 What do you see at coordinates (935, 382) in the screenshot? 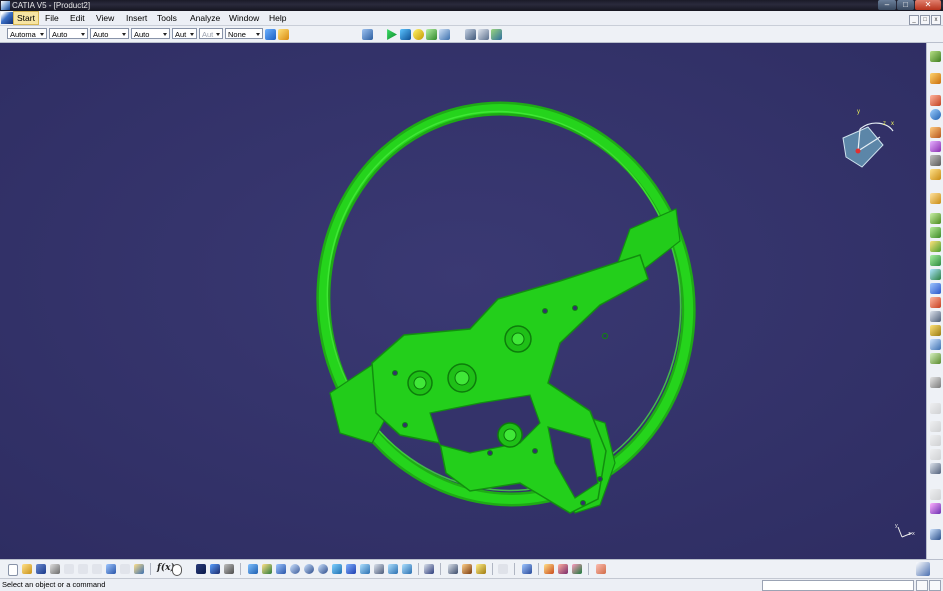
I see `change-constraint-icon` at bounding box center [935, 382].